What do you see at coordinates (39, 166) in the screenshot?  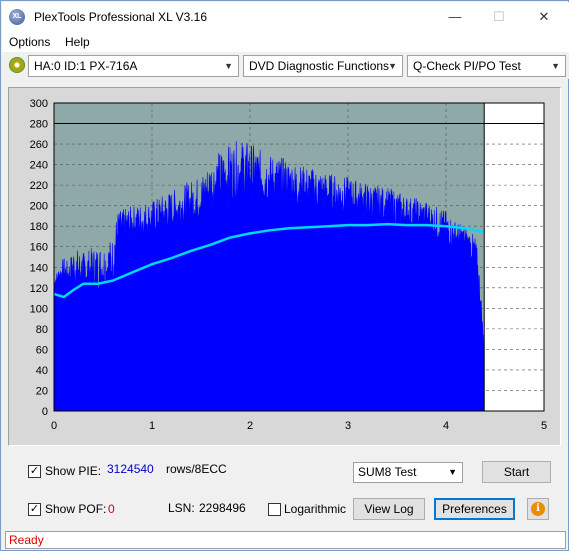 I see `y-tick-label: 240` at bounding box center [39, 166].